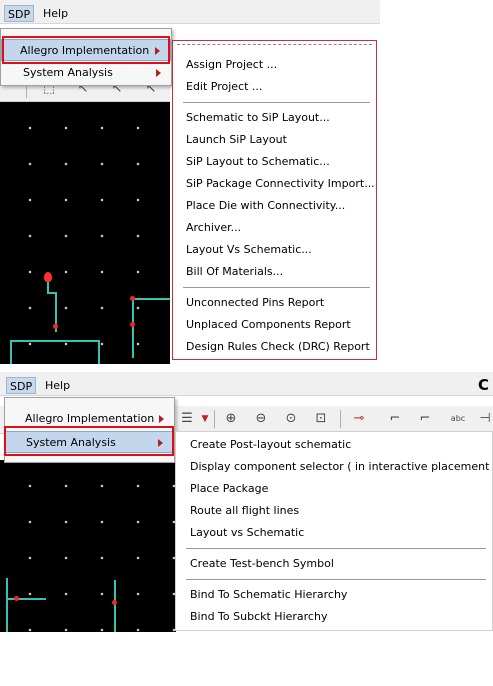  Describe the element at coordinates (246, 384) in the screenshot. I see `menu-bar: SDP Help C` at that location.